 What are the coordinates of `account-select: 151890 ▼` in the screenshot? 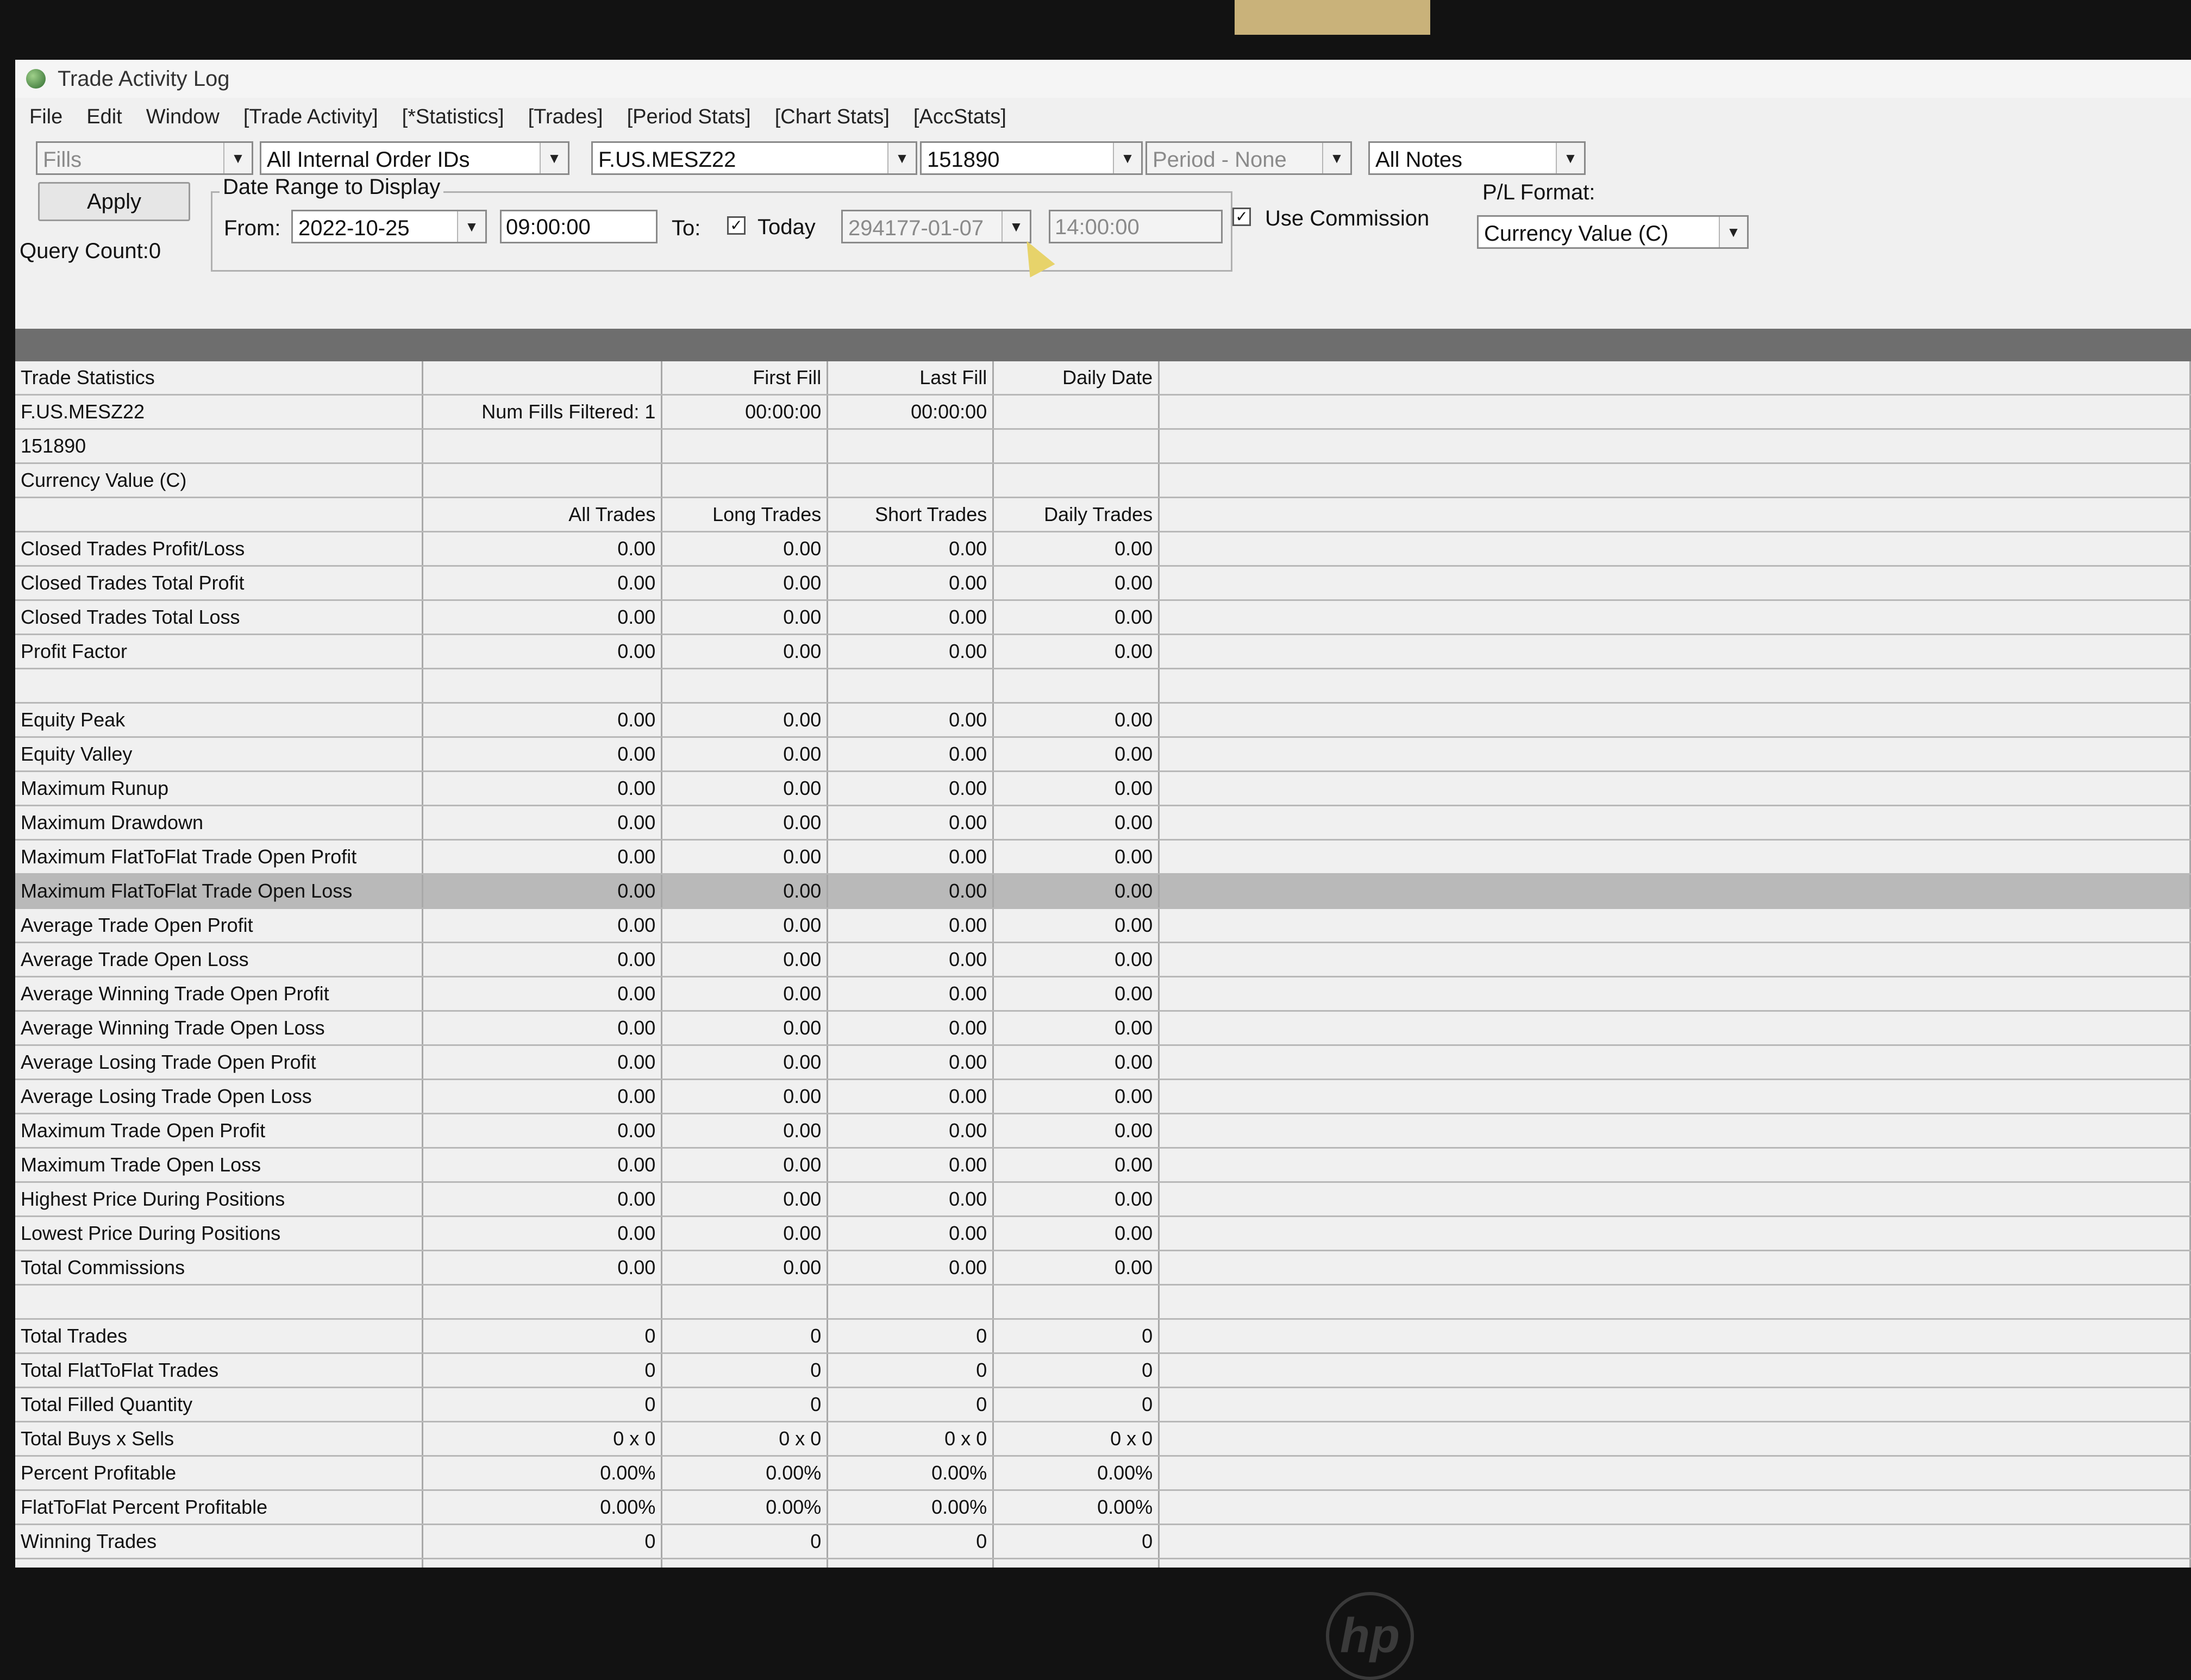 It's located at (1031, 158).